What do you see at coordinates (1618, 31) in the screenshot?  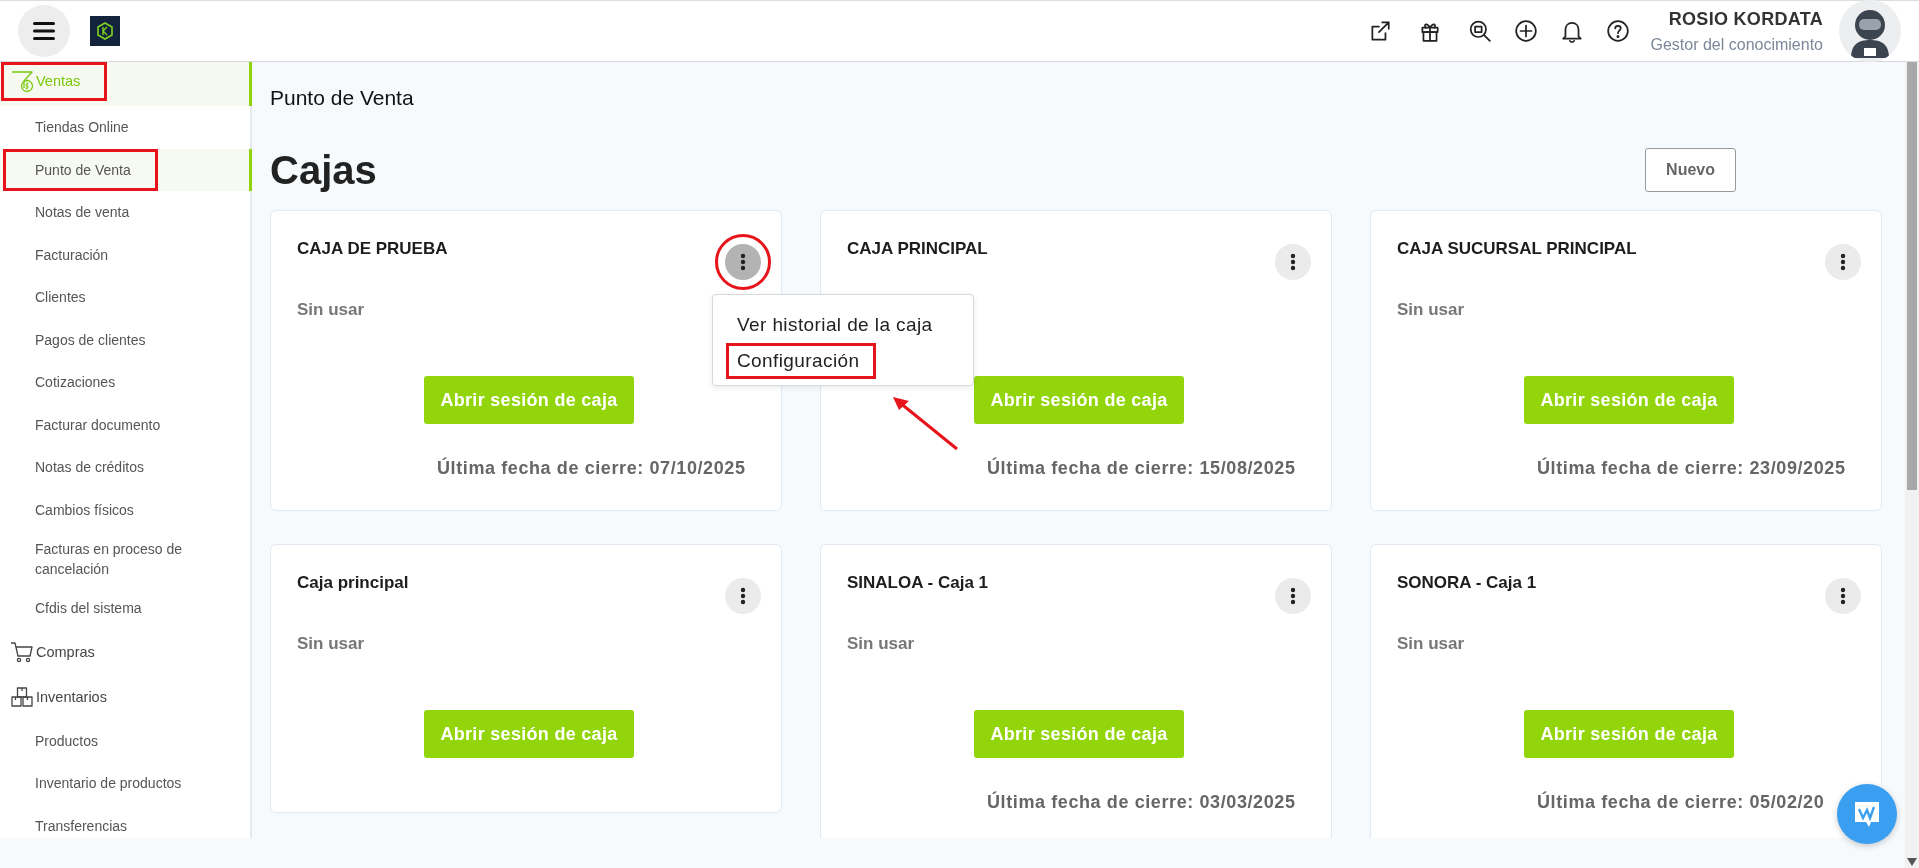 I see `help-icon` at bounding box center [1618, 31].